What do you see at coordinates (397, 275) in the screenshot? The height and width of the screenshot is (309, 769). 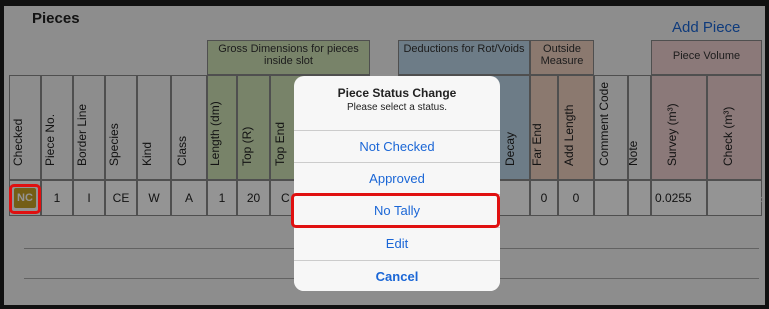 I see `cancel-button: Cancel` at bounding box center [397, 275].